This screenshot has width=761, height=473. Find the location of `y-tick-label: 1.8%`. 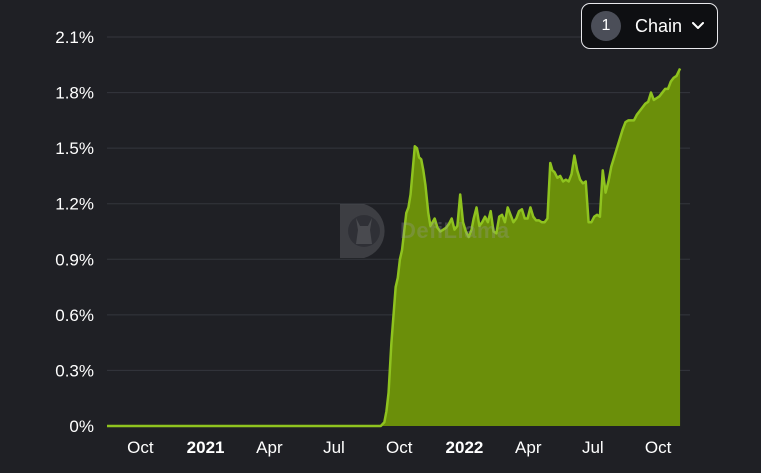

y-tick-label: 1.8% is located at coordinates (74, 93).